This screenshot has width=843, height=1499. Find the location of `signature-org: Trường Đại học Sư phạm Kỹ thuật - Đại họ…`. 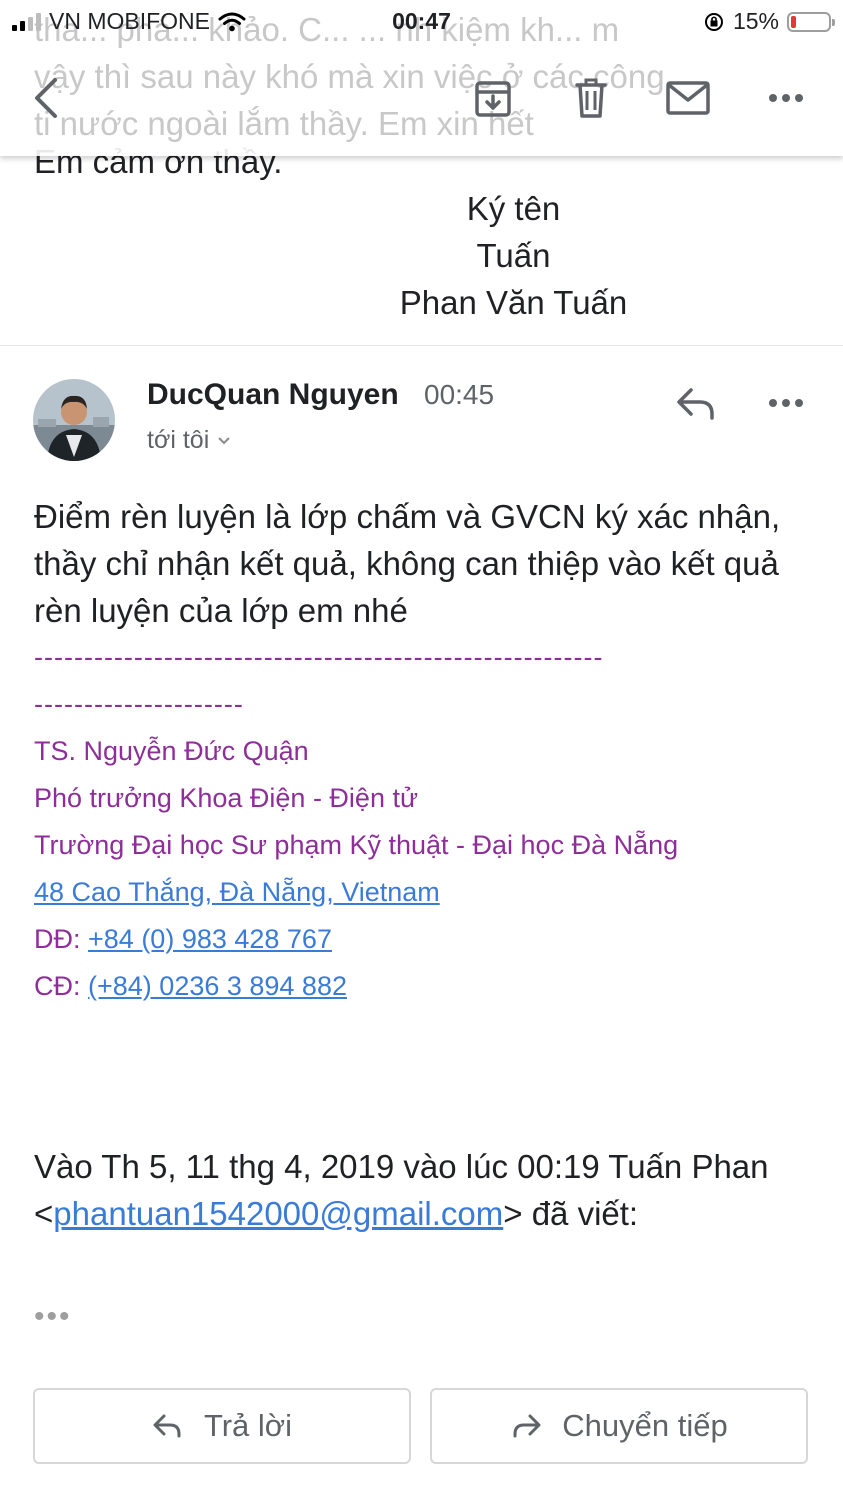

signature-org: Trường Đại học Sư phạm Kỹ thuật - Đại họ… is located at coordinates (356, 845).